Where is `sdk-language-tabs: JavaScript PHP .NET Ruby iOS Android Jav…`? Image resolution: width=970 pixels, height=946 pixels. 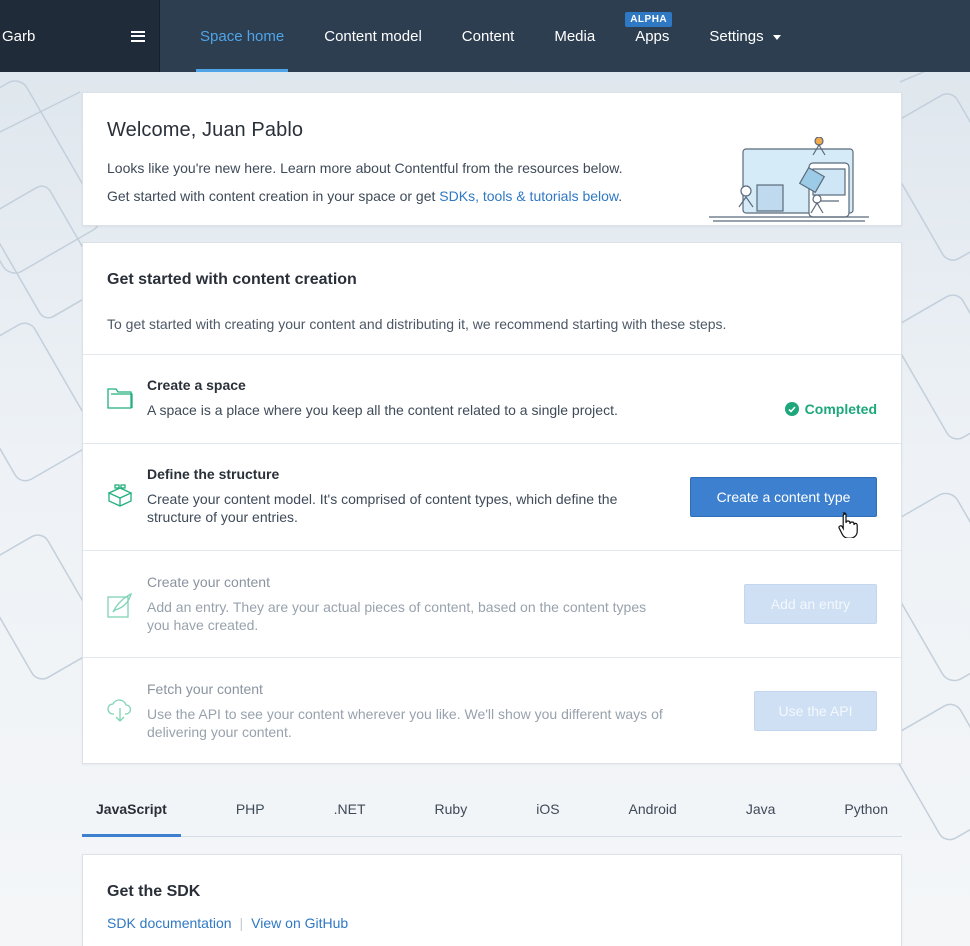
sdk-language-tabs: JavaScript PHP .NET Ruby iOS Android Jav… is located at coordinates (492, 812).